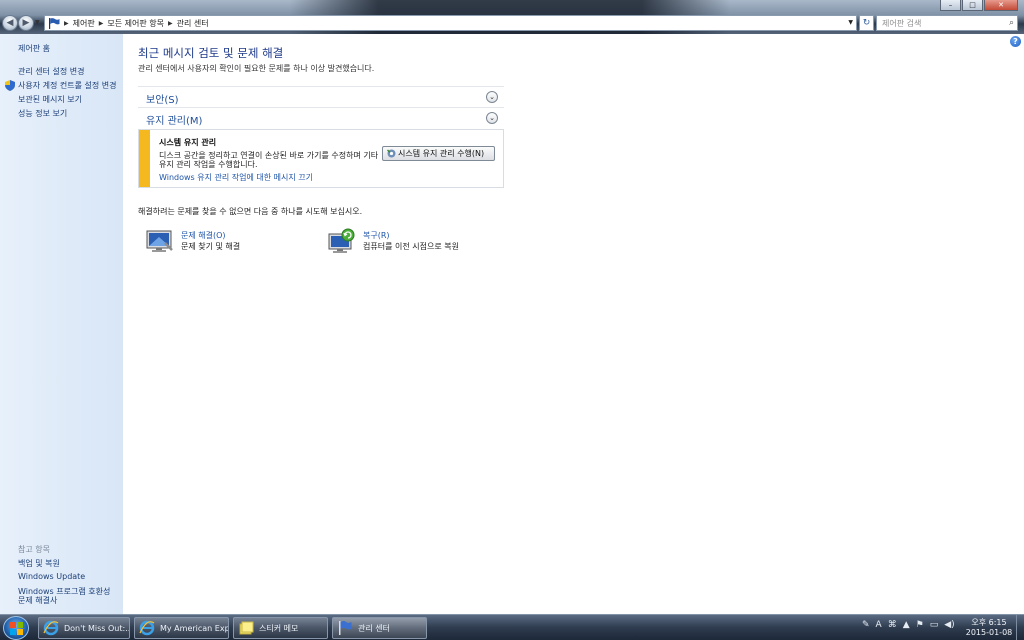 The width and height of the screenshot is (1024, 640). I want to click on start-button, so click(16, 628).